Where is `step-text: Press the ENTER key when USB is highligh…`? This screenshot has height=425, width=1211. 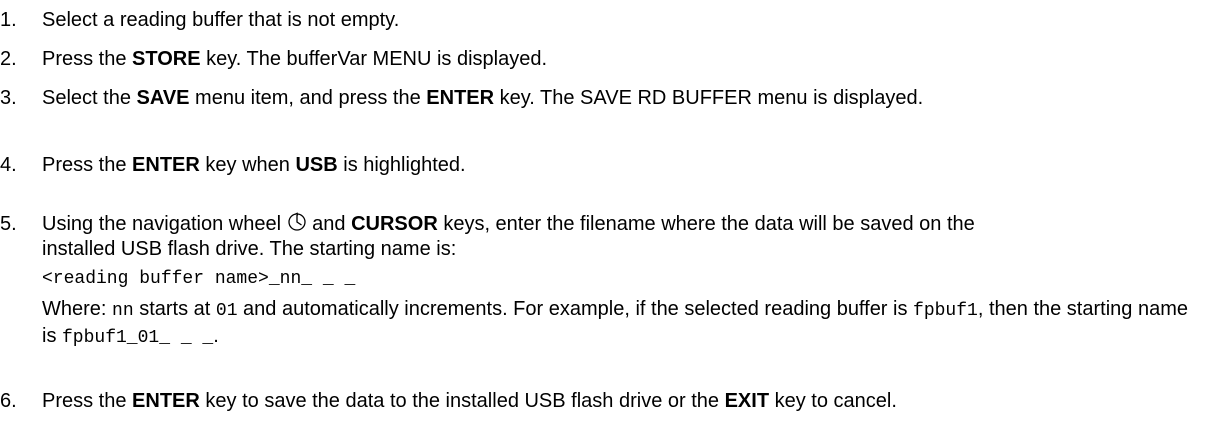 step-text: Press the ENTER key when USB is highligh… is located at coordinates (254, 165).